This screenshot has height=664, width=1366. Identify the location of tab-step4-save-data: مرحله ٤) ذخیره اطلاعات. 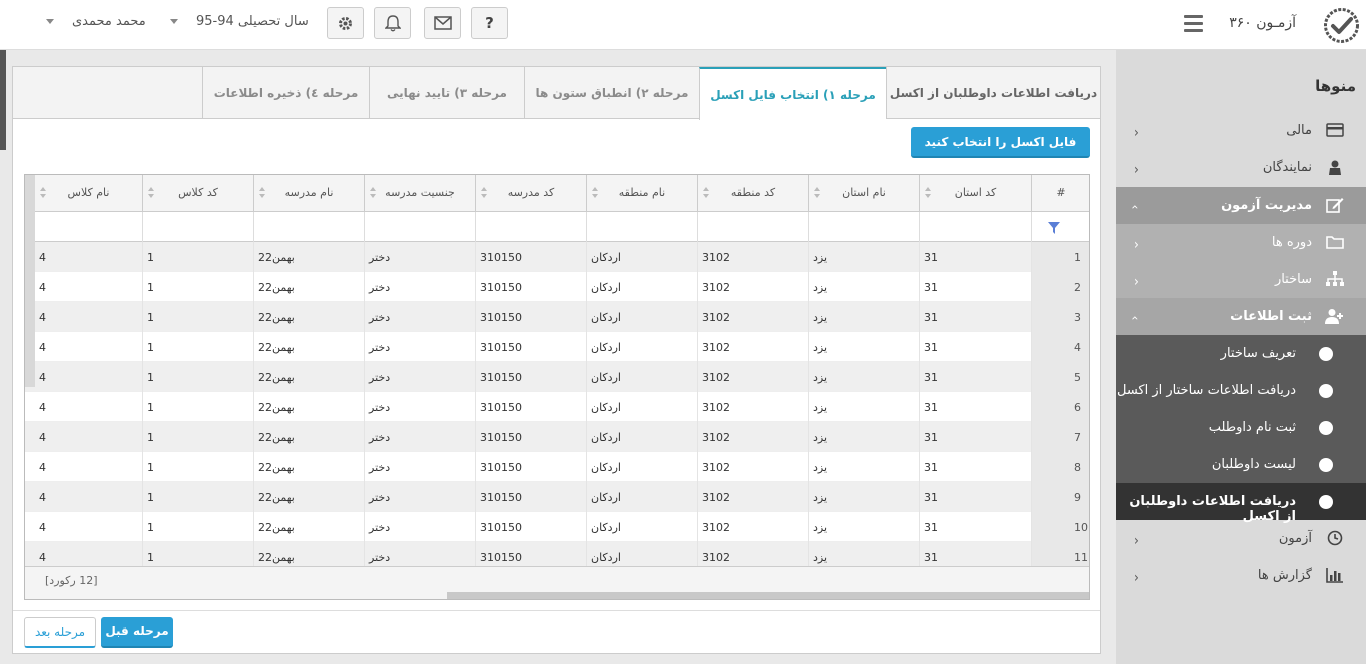
(285, 93).